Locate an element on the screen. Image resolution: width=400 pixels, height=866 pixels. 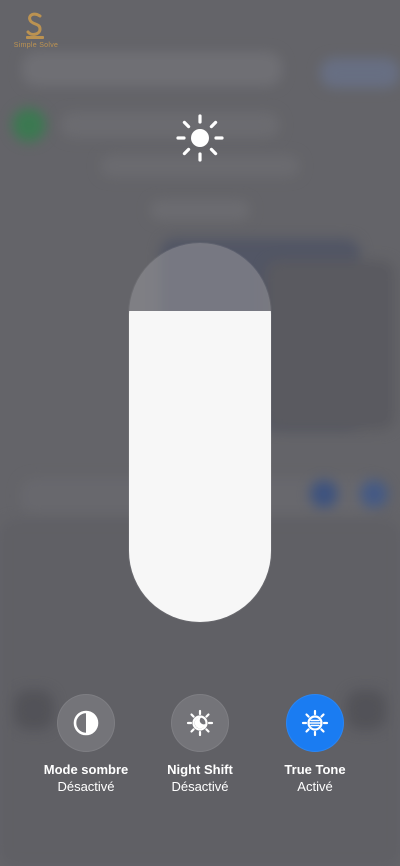
dark-mode-button is located at coordinates (86, 723).